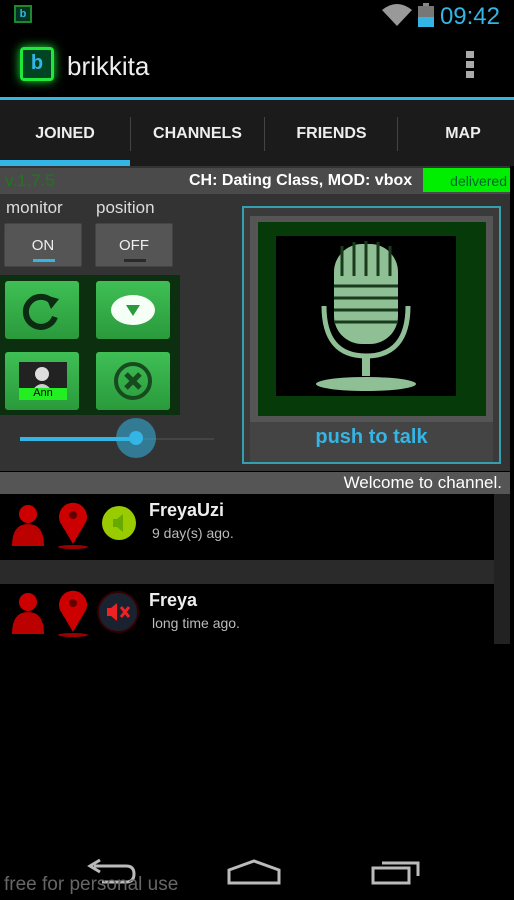 This screenshot has height=900, width=514. Describe the element at coordinates (197, 133) in the screenshot. I see `tab-channels: CHANNELS` at that location.